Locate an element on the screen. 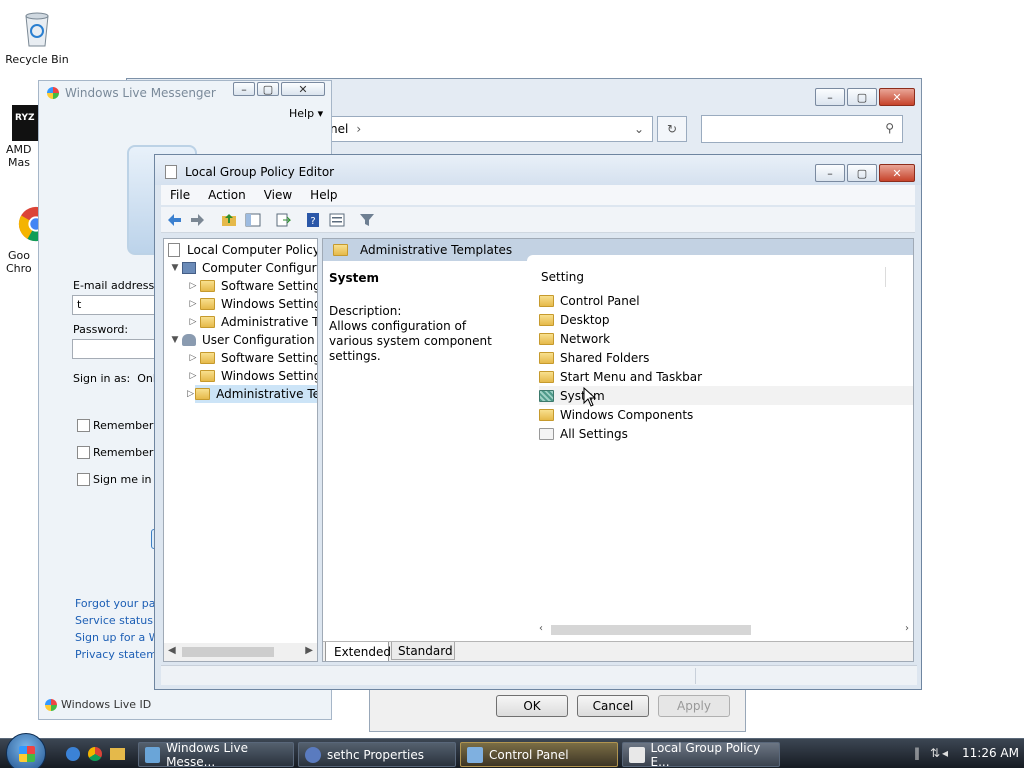 The height and width of the screenshot is (768, 1024). tree-item-uc-administrative-templates: ▷ Administrative Te is located at coordinates (251, 394).